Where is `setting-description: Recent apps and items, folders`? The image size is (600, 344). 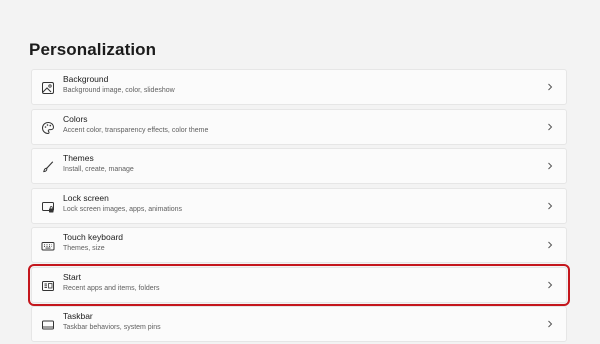
setting-description: Recent apps and items, folders is located at coordinates (111, 288).